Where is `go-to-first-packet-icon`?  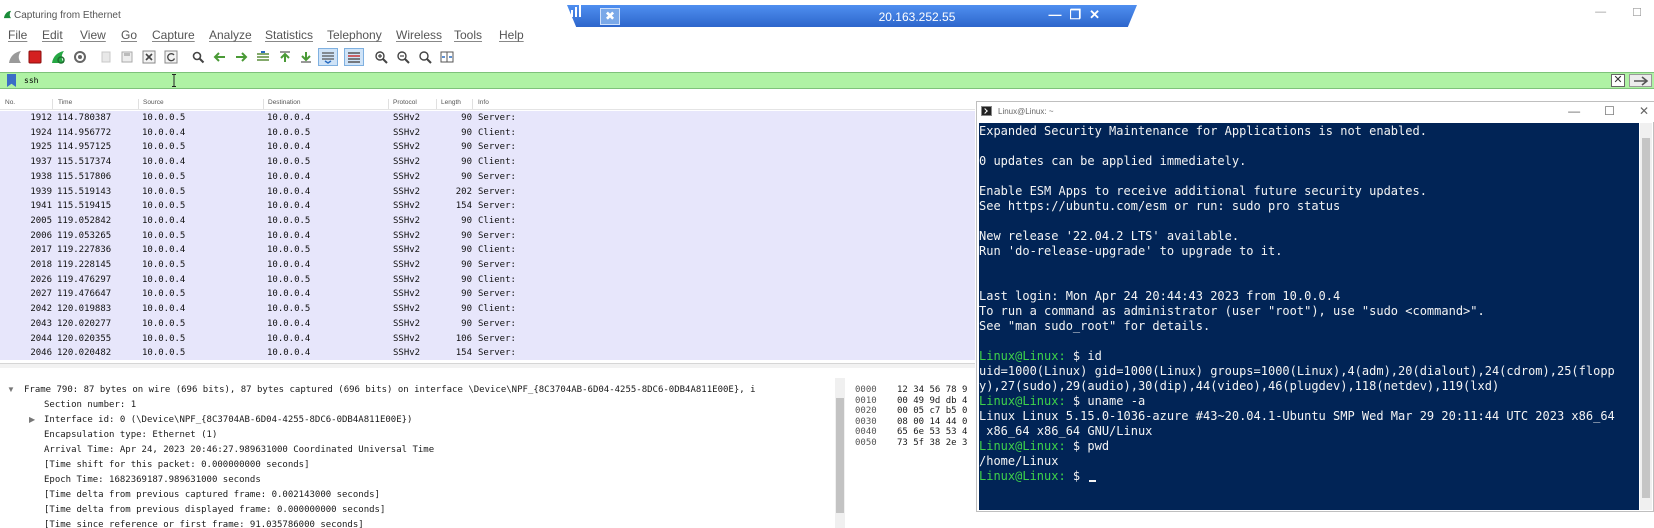
go-to-first-packet-icon is located at coordinates (285, 57).